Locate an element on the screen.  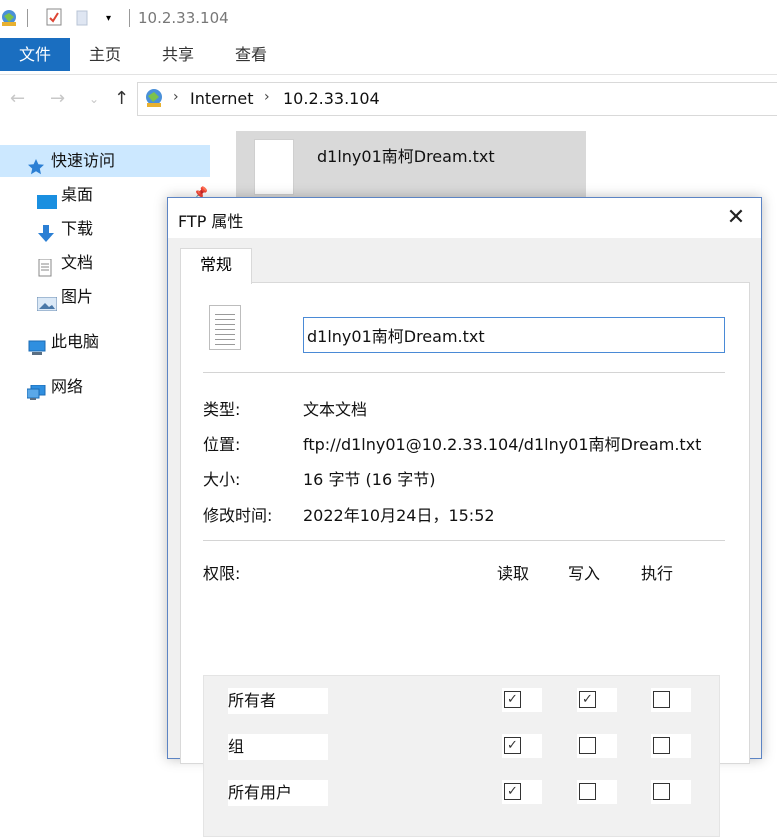
sidebar-item-label: 此电脑 is located at coordinates (75, 341).